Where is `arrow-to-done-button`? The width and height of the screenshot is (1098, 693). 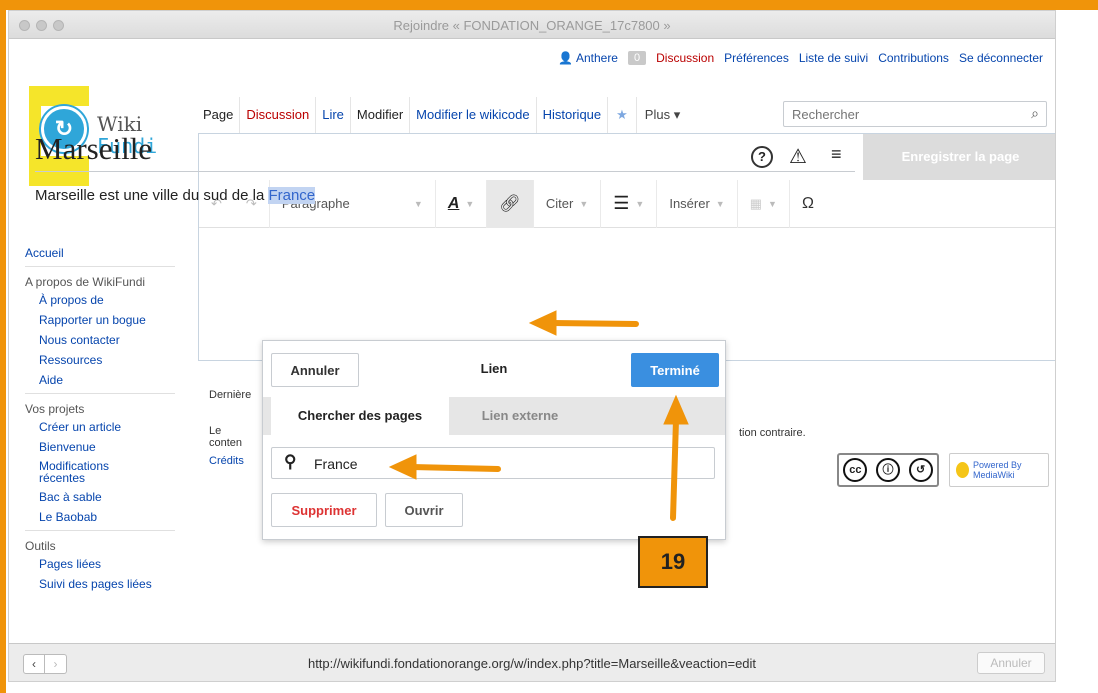 arrow-to-done-button is located at coordinates (674, 469).